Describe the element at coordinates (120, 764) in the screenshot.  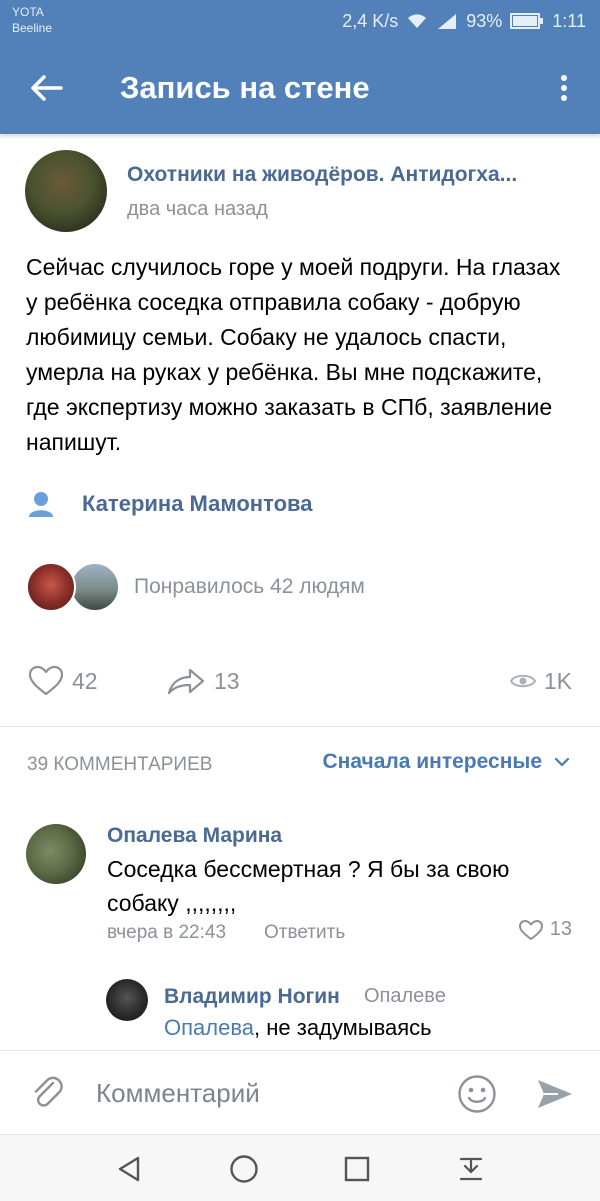
I see `comments-count: 39 КОММЕНТАРИЕВ` at that location.